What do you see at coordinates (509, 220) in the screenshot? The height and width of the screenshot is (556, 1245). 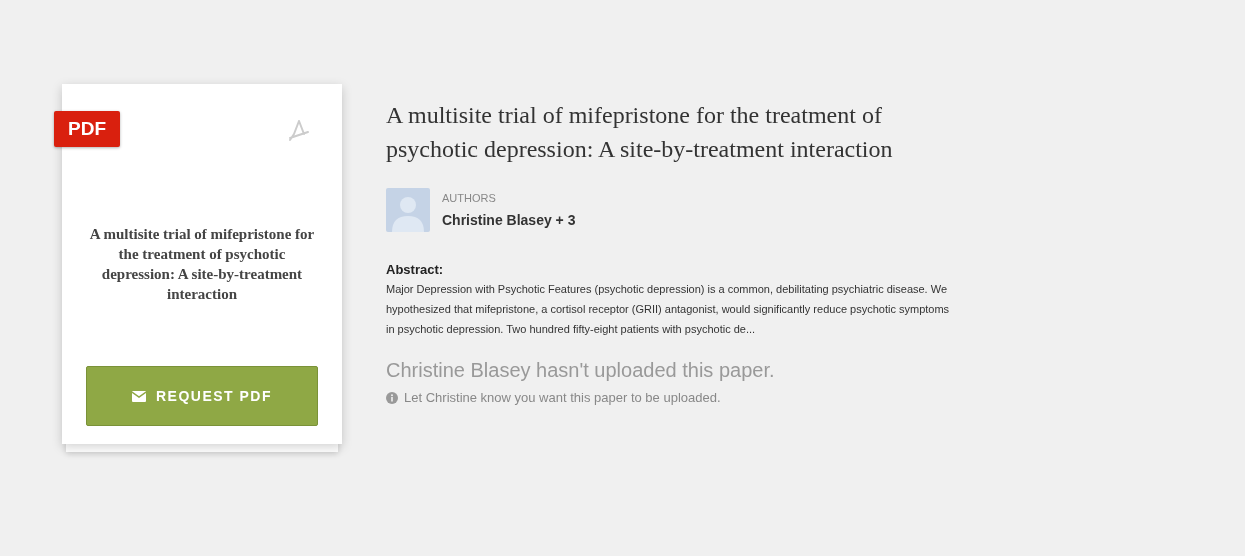 I see `author-link: Christine Blasey + 3` at bounding box center [509, 220].